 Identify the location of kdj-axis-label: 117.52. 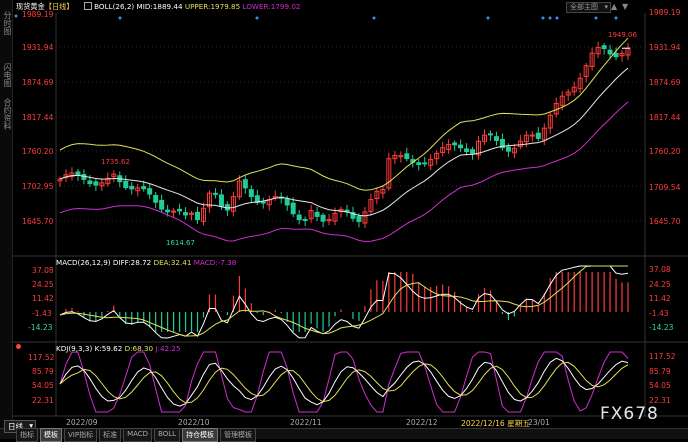
(41, 357).